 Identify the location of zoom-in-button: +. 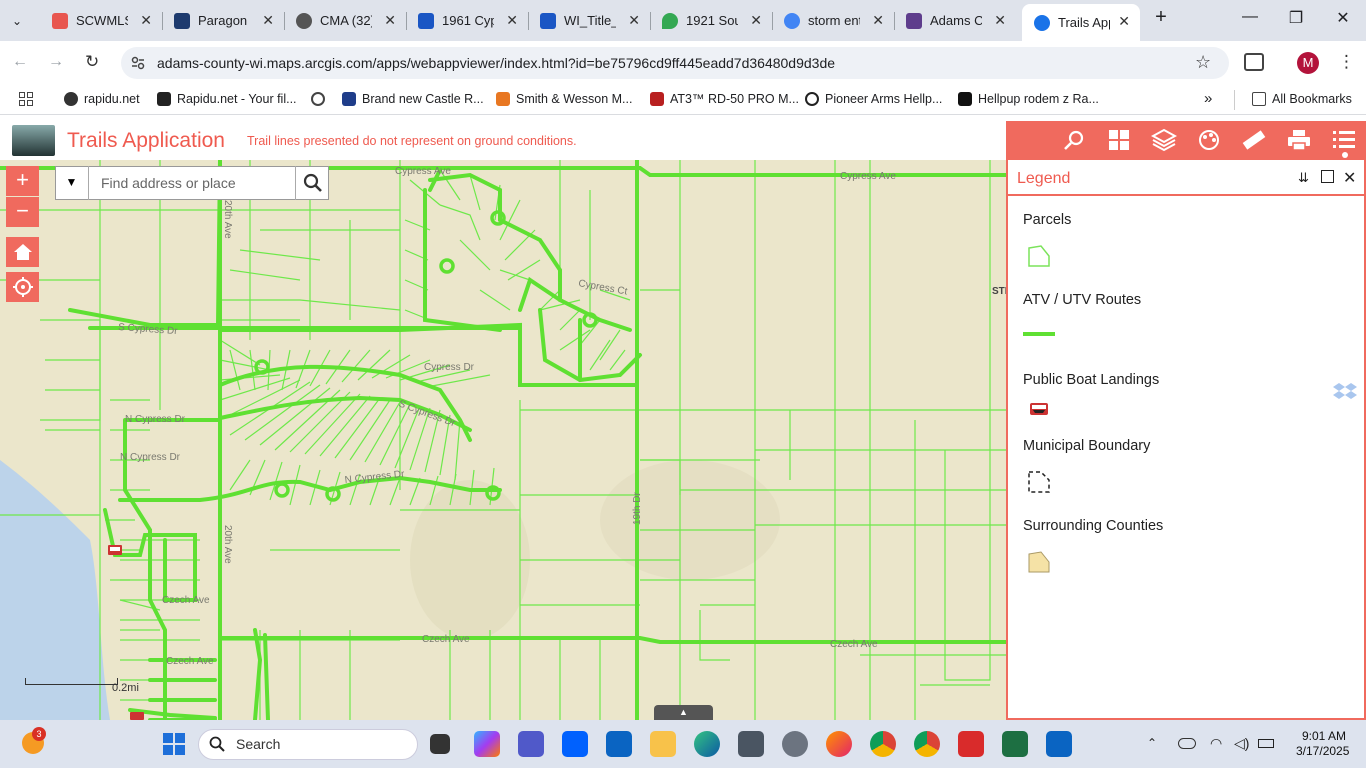
(22, 181).